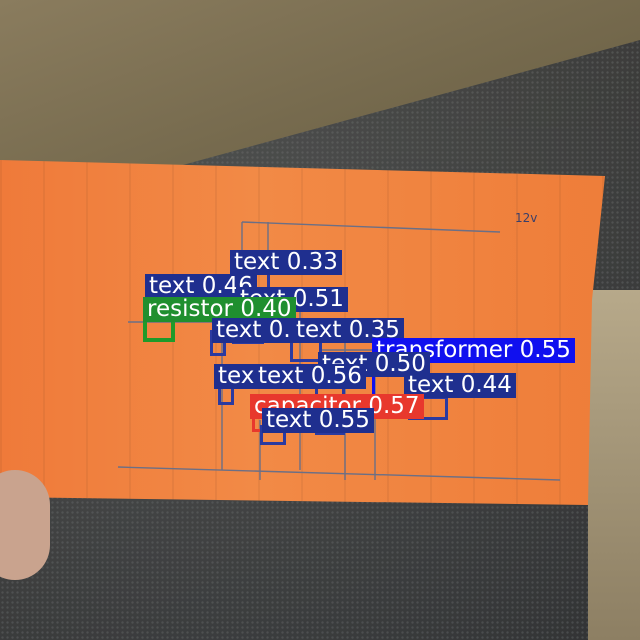 The width and height of the screenshot is (640, 640). I want to click on detection-label-text: text 0.55, so click(318, 420).